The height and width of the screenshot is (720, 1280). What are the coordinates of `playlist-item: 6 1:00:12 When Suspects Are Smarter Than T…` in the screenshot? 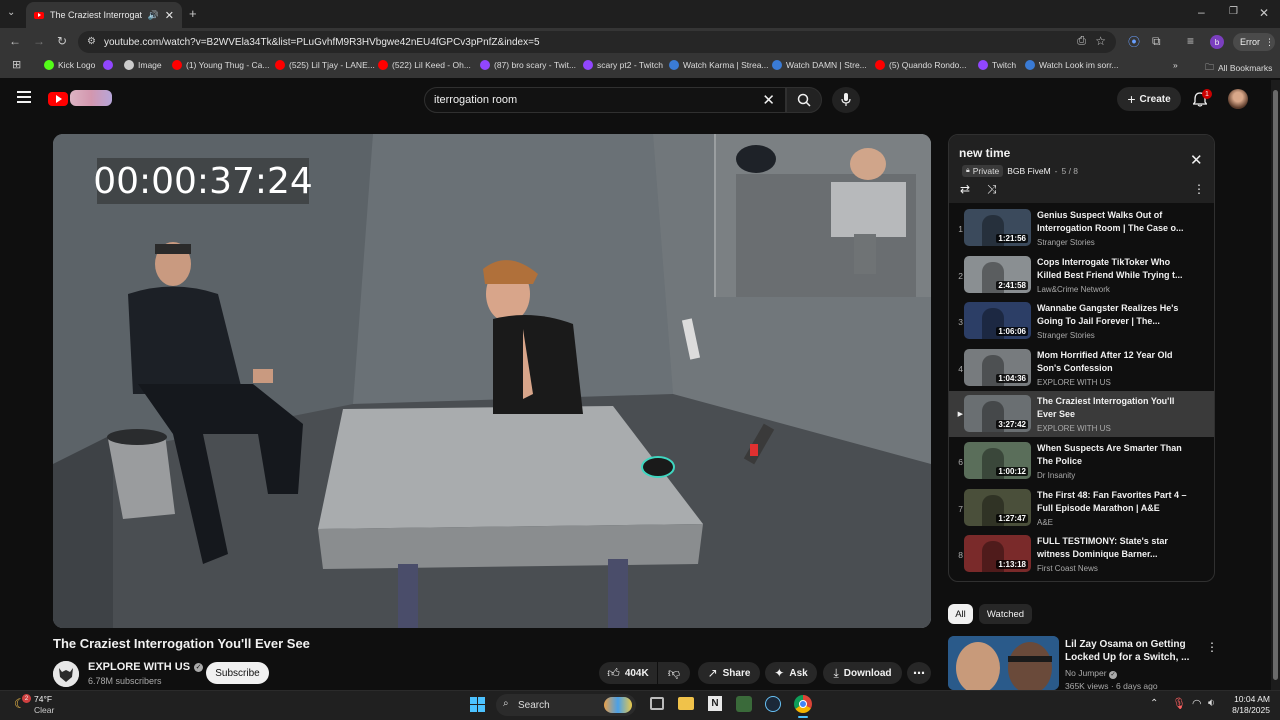 It's located at (1081, 461).